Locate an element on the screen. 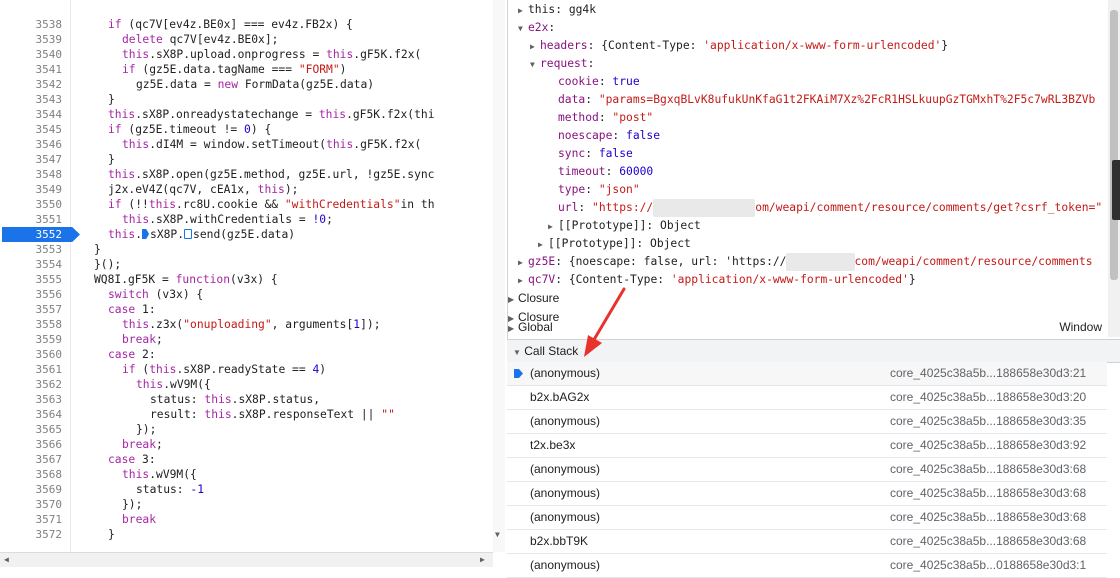  scroll-down-icon: ▼ is located at coordinates (497, 534).